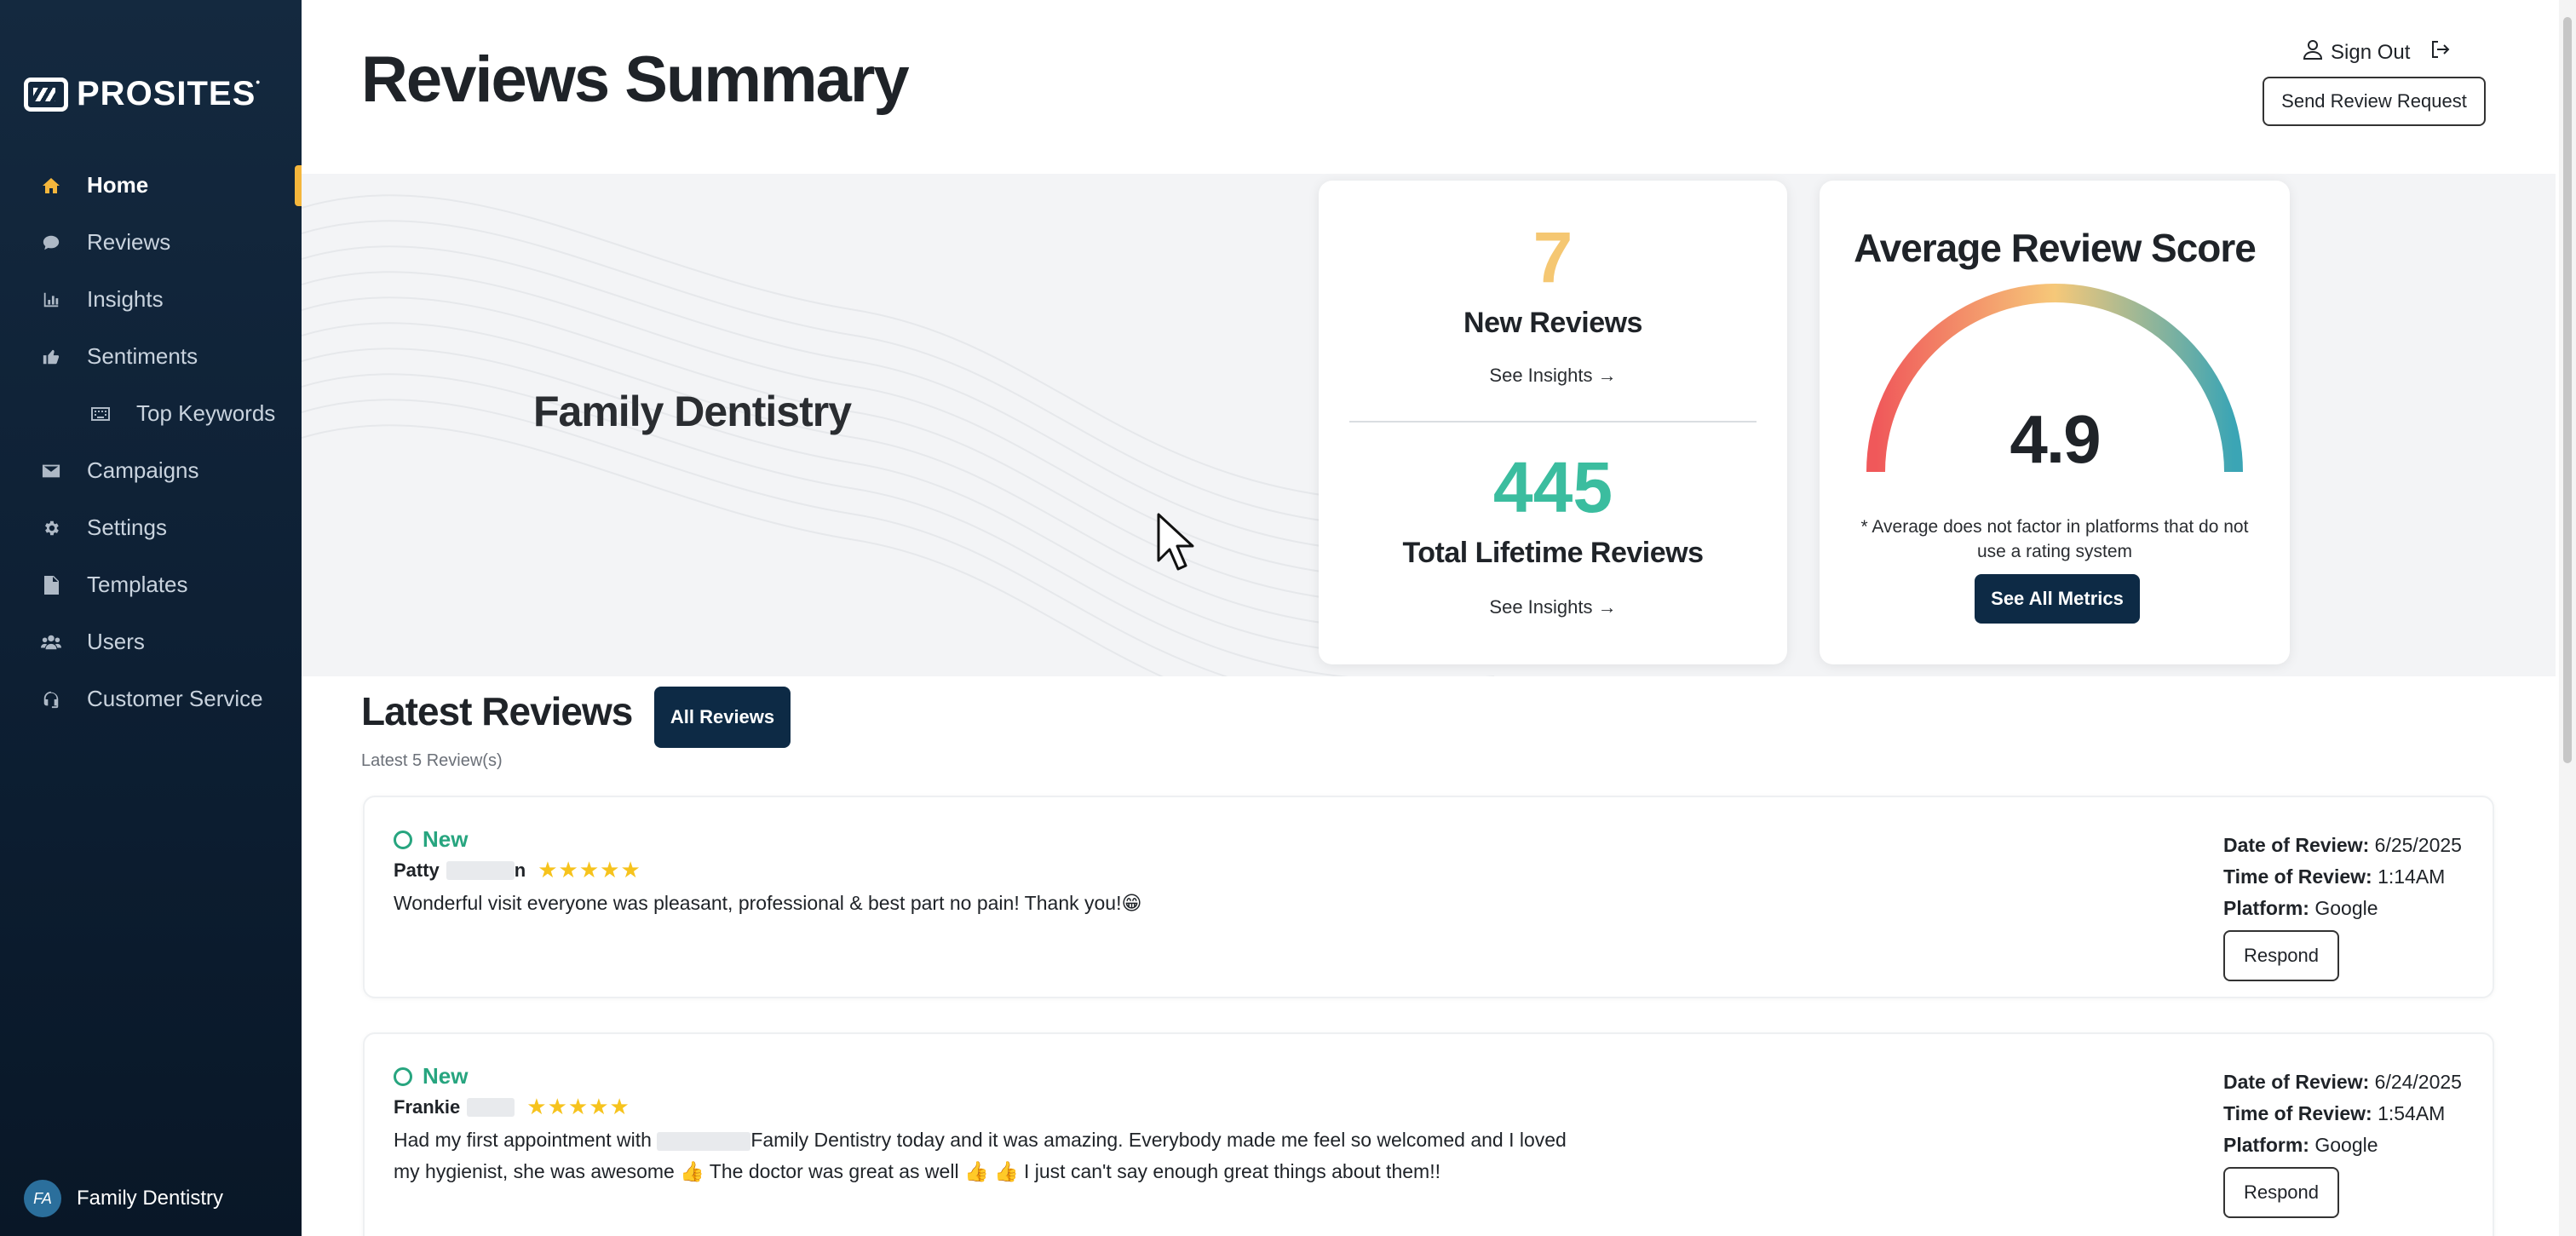 This screenshot has height=1236, width=2576. What do you see at coordinates (636, 79) in the screenshot?
I see `page-title: Reviews Summary` at bounding box center [636, 79].